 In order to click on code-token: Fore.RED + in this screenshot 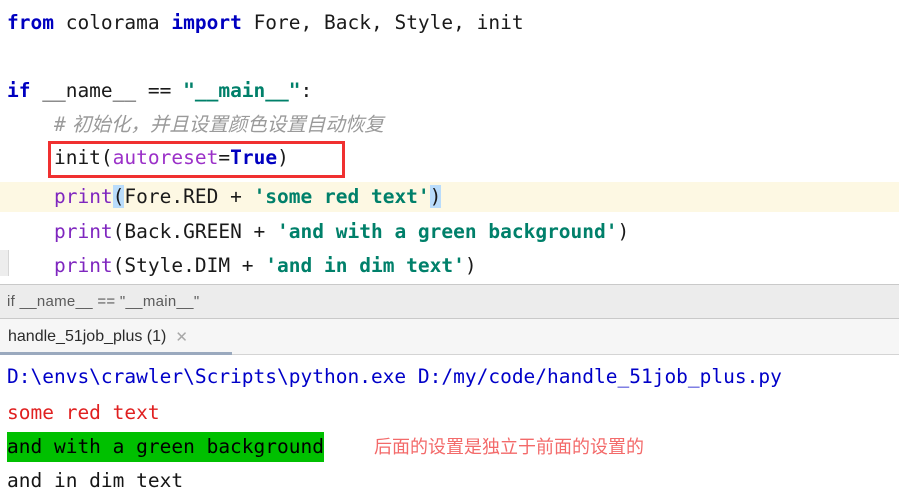, I will do `click(189, 196)`.